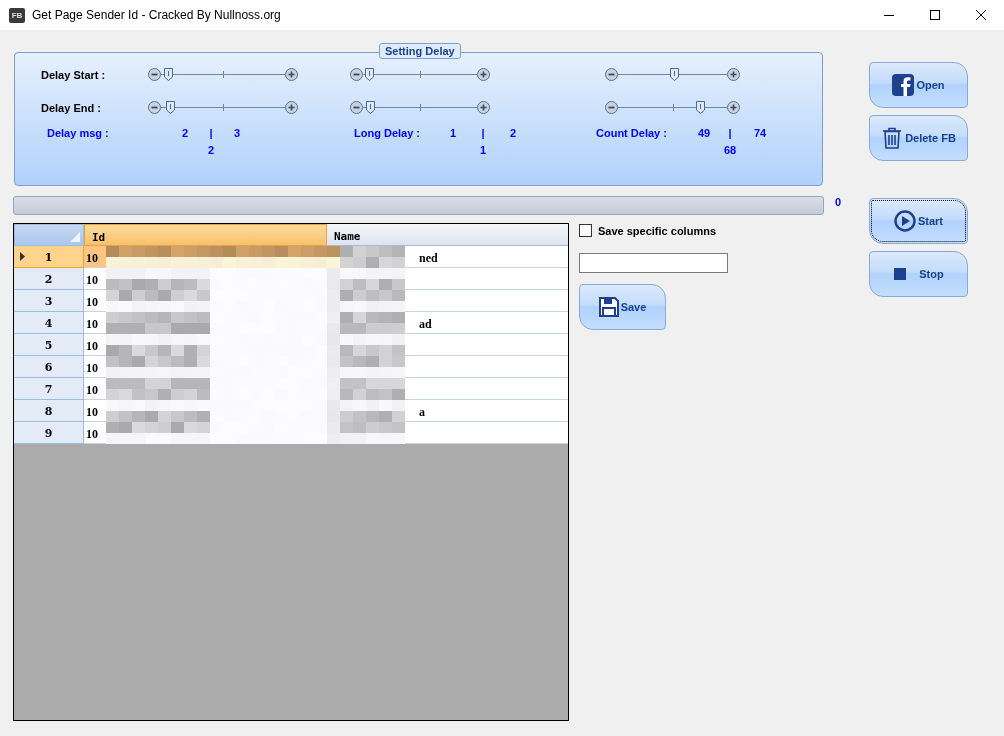 This screenshot has height=736, width=1004. Describe the element at coordinates (935, 15) in the screenshot. I see `maximize-icon` at that location.